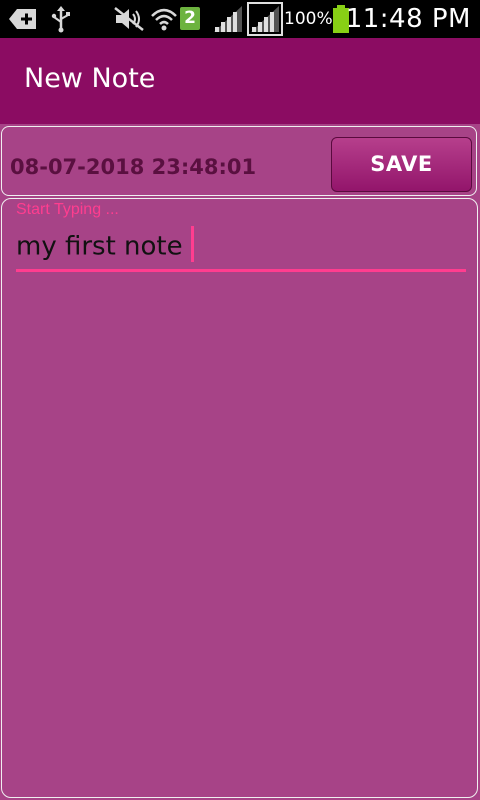 Image resolution: width=480 pixels, height=800 pixels. I want to click on usb-icon, so click(61, 19).